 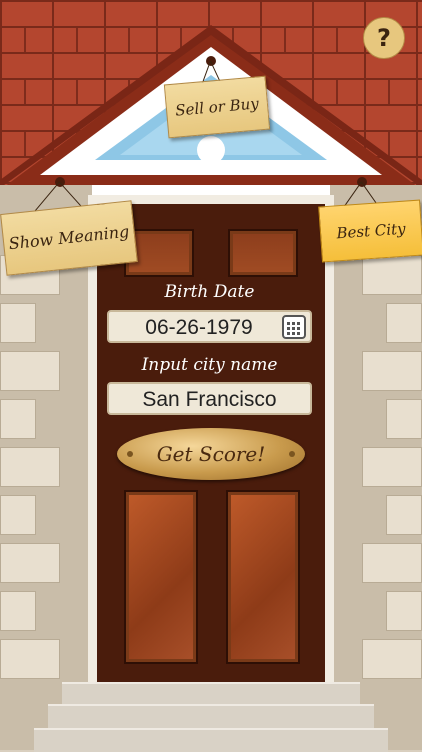 I want to click on step-middle, so click(x=211, y=717).